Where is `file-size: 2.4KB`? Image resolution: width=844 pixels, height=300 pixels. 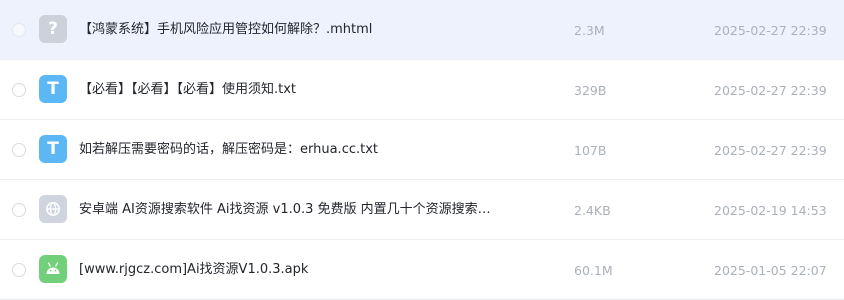 file-size: 2.4KB is located at coordinates (592, 210).